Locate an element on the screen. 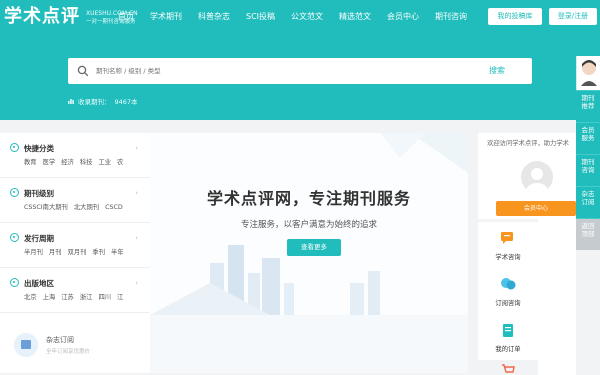 This screenshot has width=600, height=375. order-title: 杂志订阅 is located at coordinates (60, 340).